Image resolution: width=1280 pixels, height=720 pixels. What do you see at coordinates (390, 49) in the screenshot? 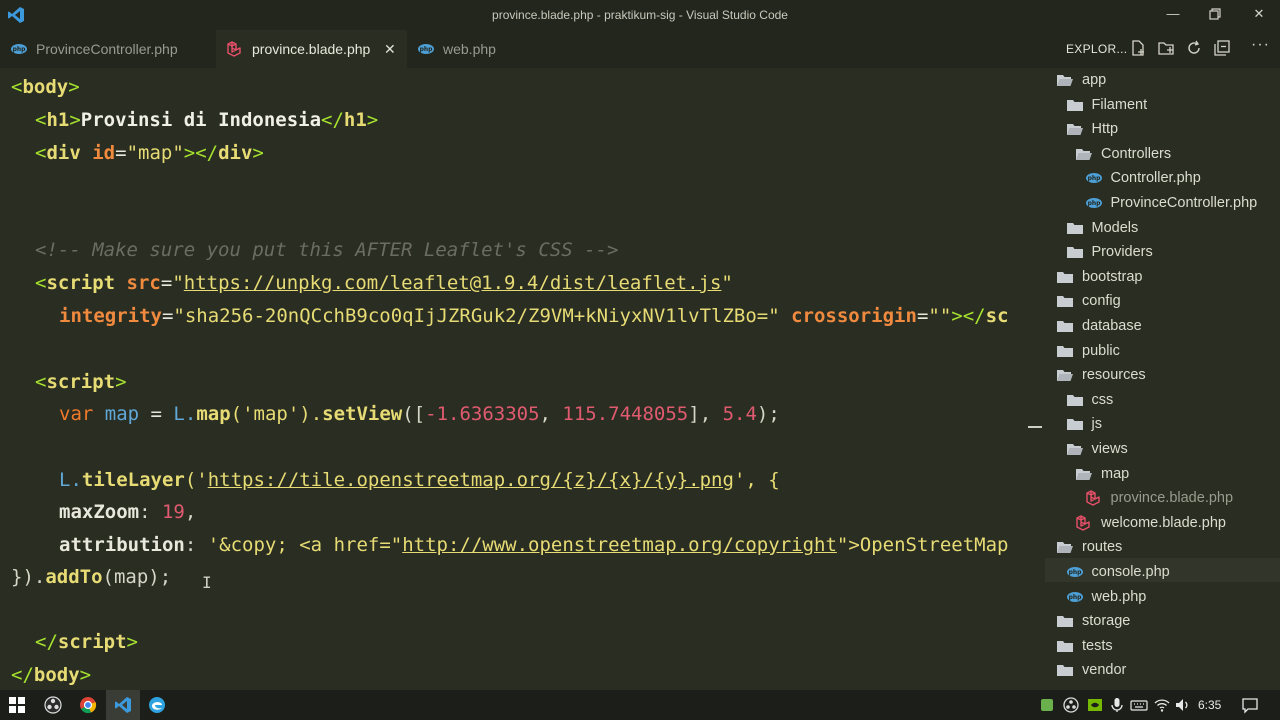
I see `close-tab-icon: ✕` at bounding box center [390, 49].